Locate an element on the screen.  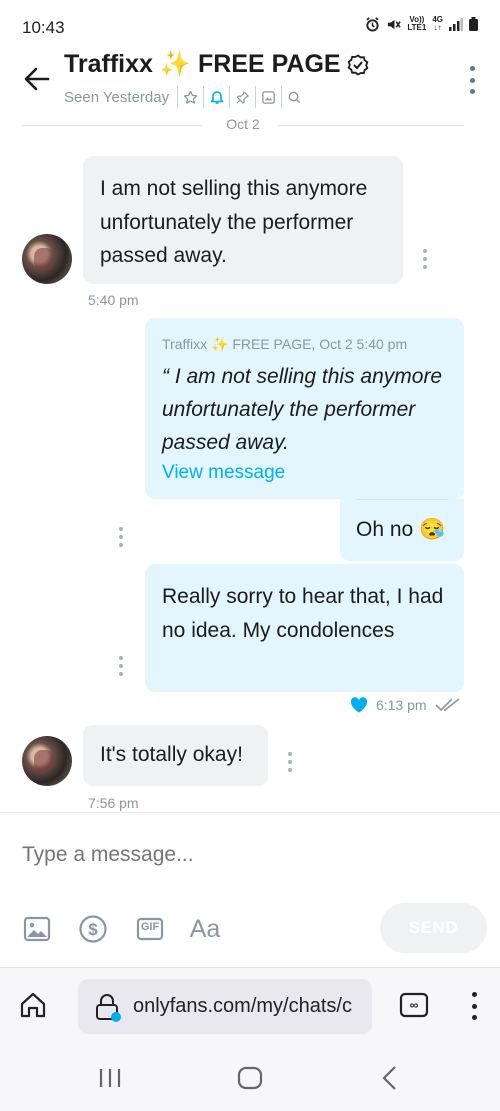
pin-icon is located at coordinates (242, 97).